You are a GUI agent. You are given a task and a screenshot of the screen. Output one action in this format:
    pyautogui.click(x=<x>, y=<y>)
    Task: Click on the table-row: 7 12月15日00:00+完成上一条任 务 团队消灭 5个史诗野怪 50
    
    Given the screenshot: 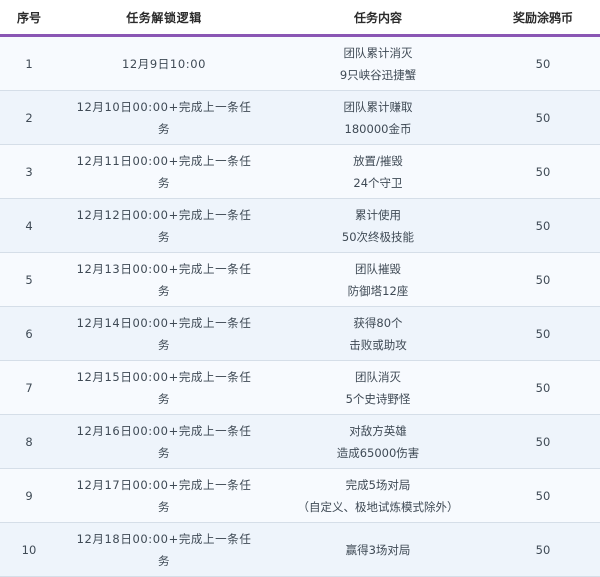 What is the action you would take?
    pyautogui.click(x=300, y=388)
    